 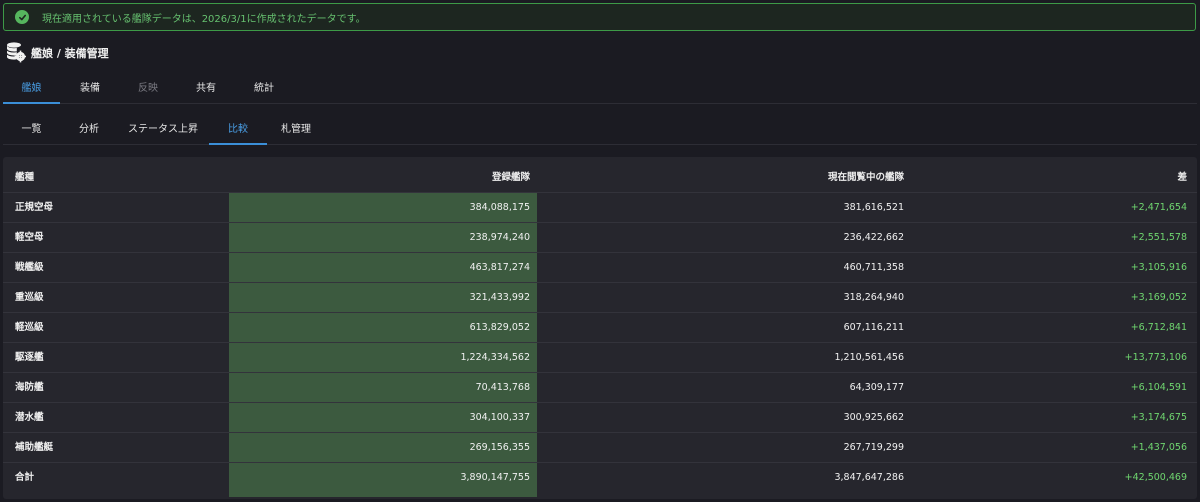 I want to click on subtab-list: 一覧, so click(x=31, y=131).